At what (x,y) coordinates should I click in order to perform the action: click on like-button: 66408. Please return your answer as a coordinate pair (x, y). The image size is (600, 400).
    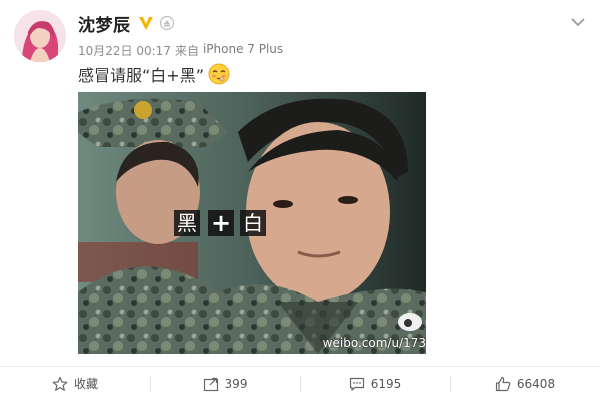
    Looking at the image, I should click on (525, 383).